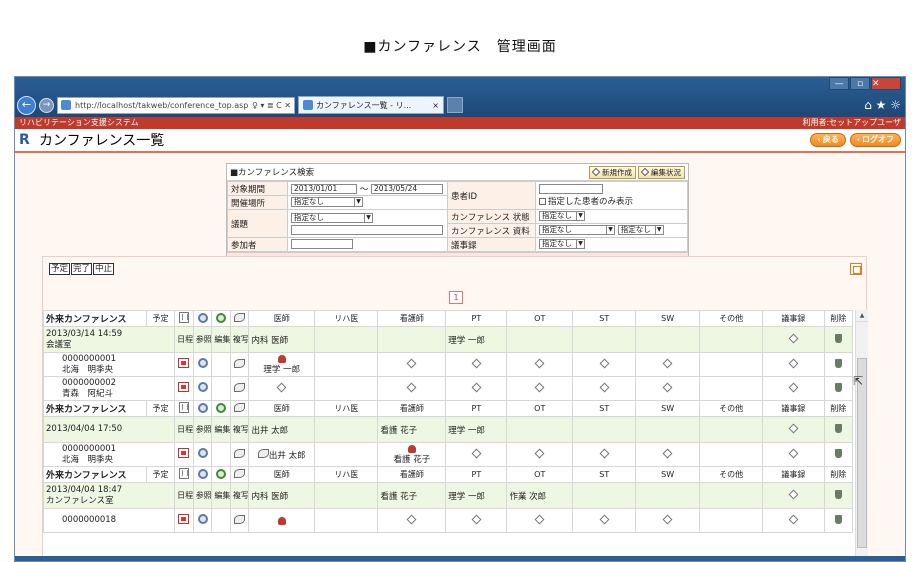 This screenshot has height=562, width=920. Describe the element at coordinates (661, 172) in the screenshot. I see `edit-status-button: 編集状況` at that location.